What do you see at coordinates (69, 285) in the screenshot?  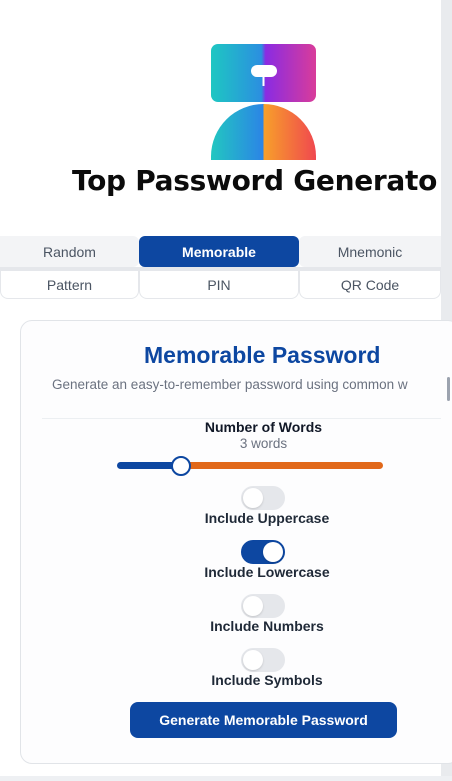 I see `tab-pattern: Pattern` at bounding box center [69, 285].